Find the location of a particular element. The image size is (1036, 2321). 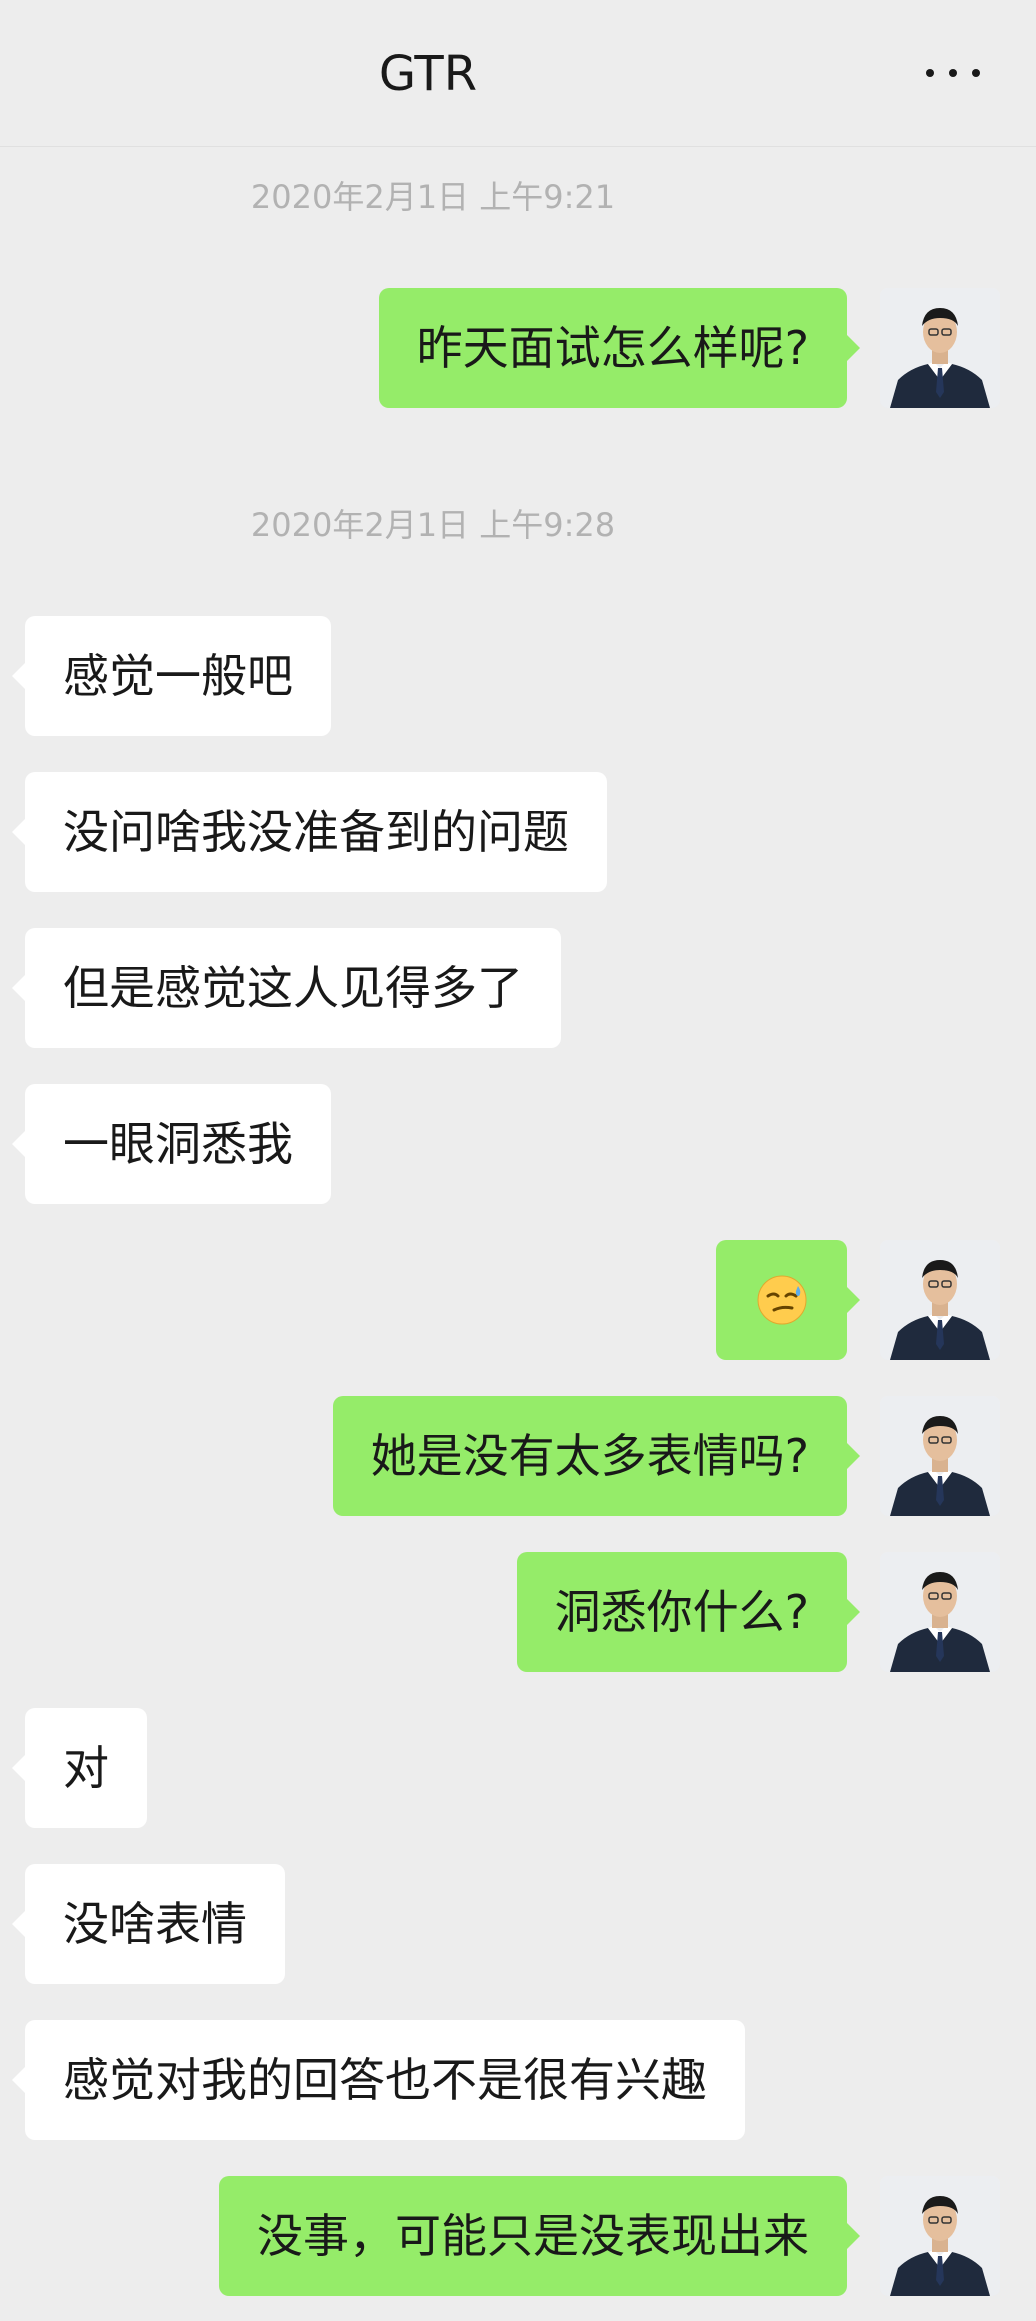

message-bubble-sent: 她是没有太多表情吗? is located at coordinates (596, 1456).